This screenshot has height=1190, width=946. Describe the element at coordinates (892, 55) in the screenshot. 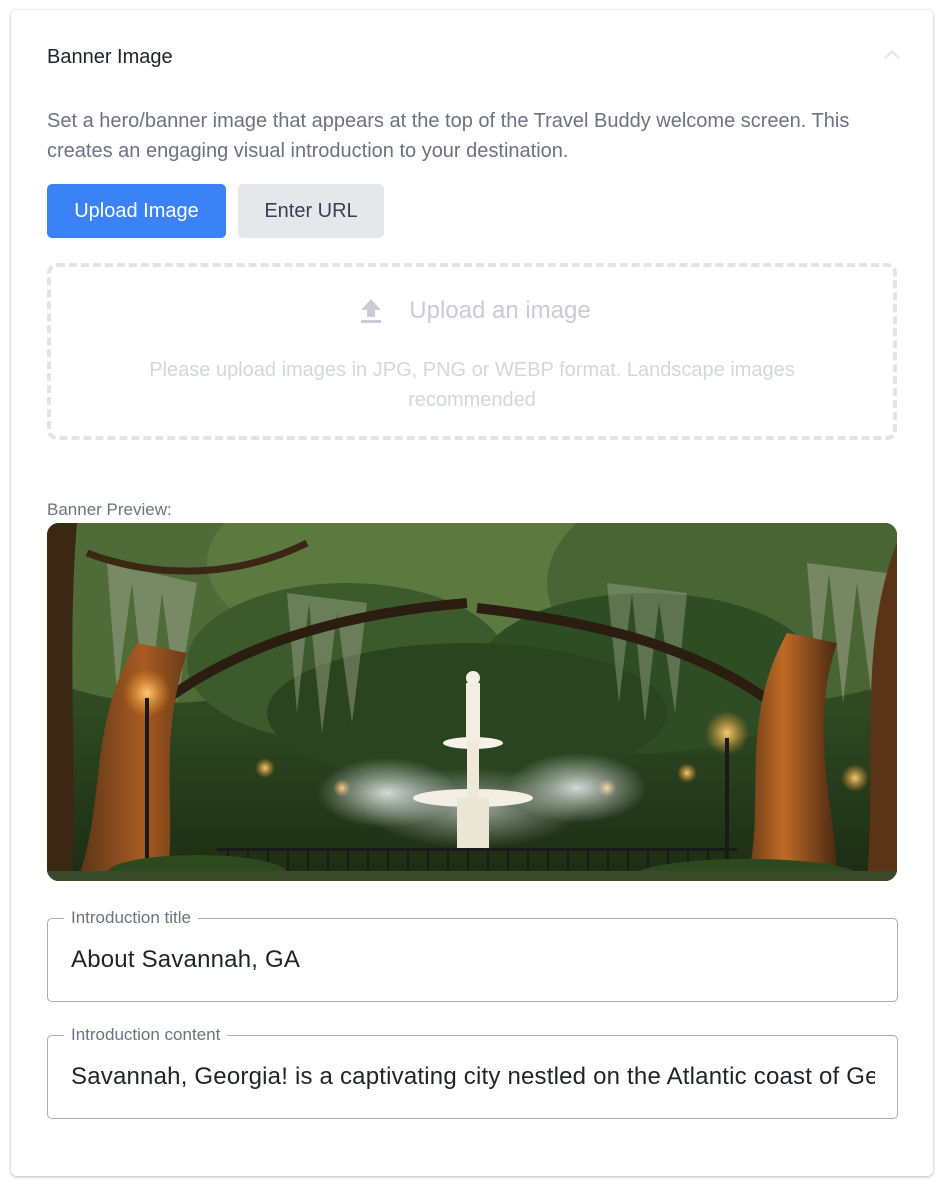

I see `chevron-up-icon` at that location.